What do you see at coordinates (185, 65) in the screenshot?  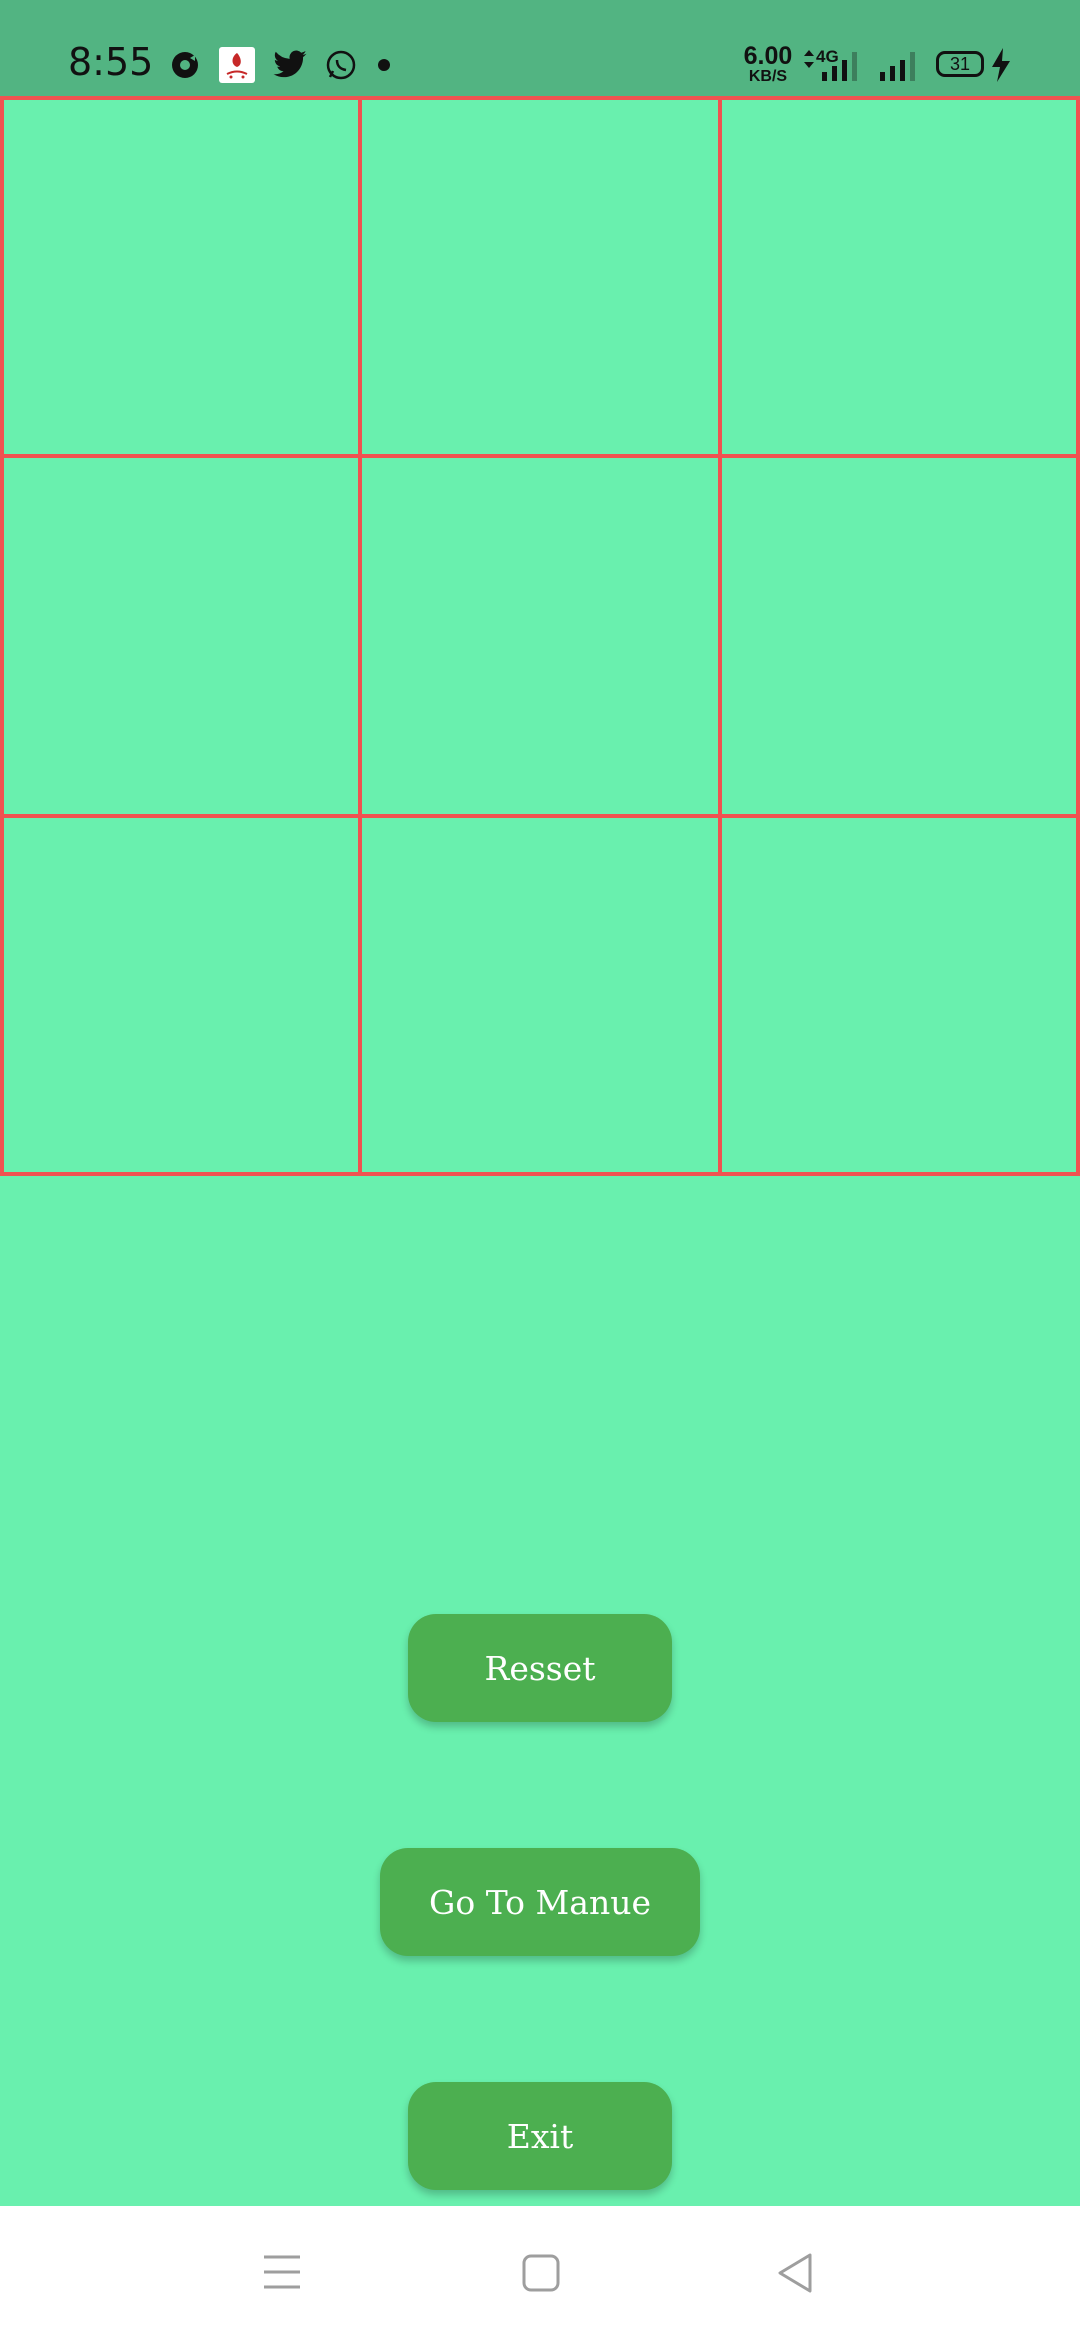 I see `media-icon` at bounding box center [185, 65].